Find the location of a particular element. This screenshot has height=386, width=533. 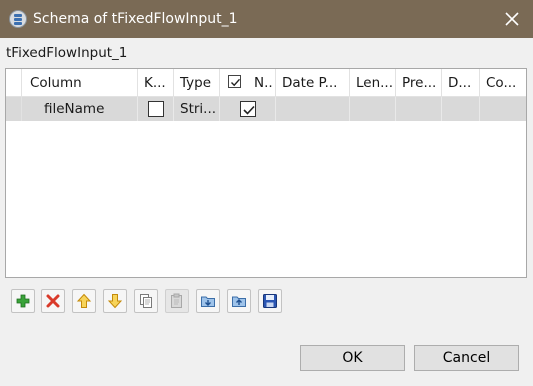

row-header-corner is located at coordinates (14, 83).